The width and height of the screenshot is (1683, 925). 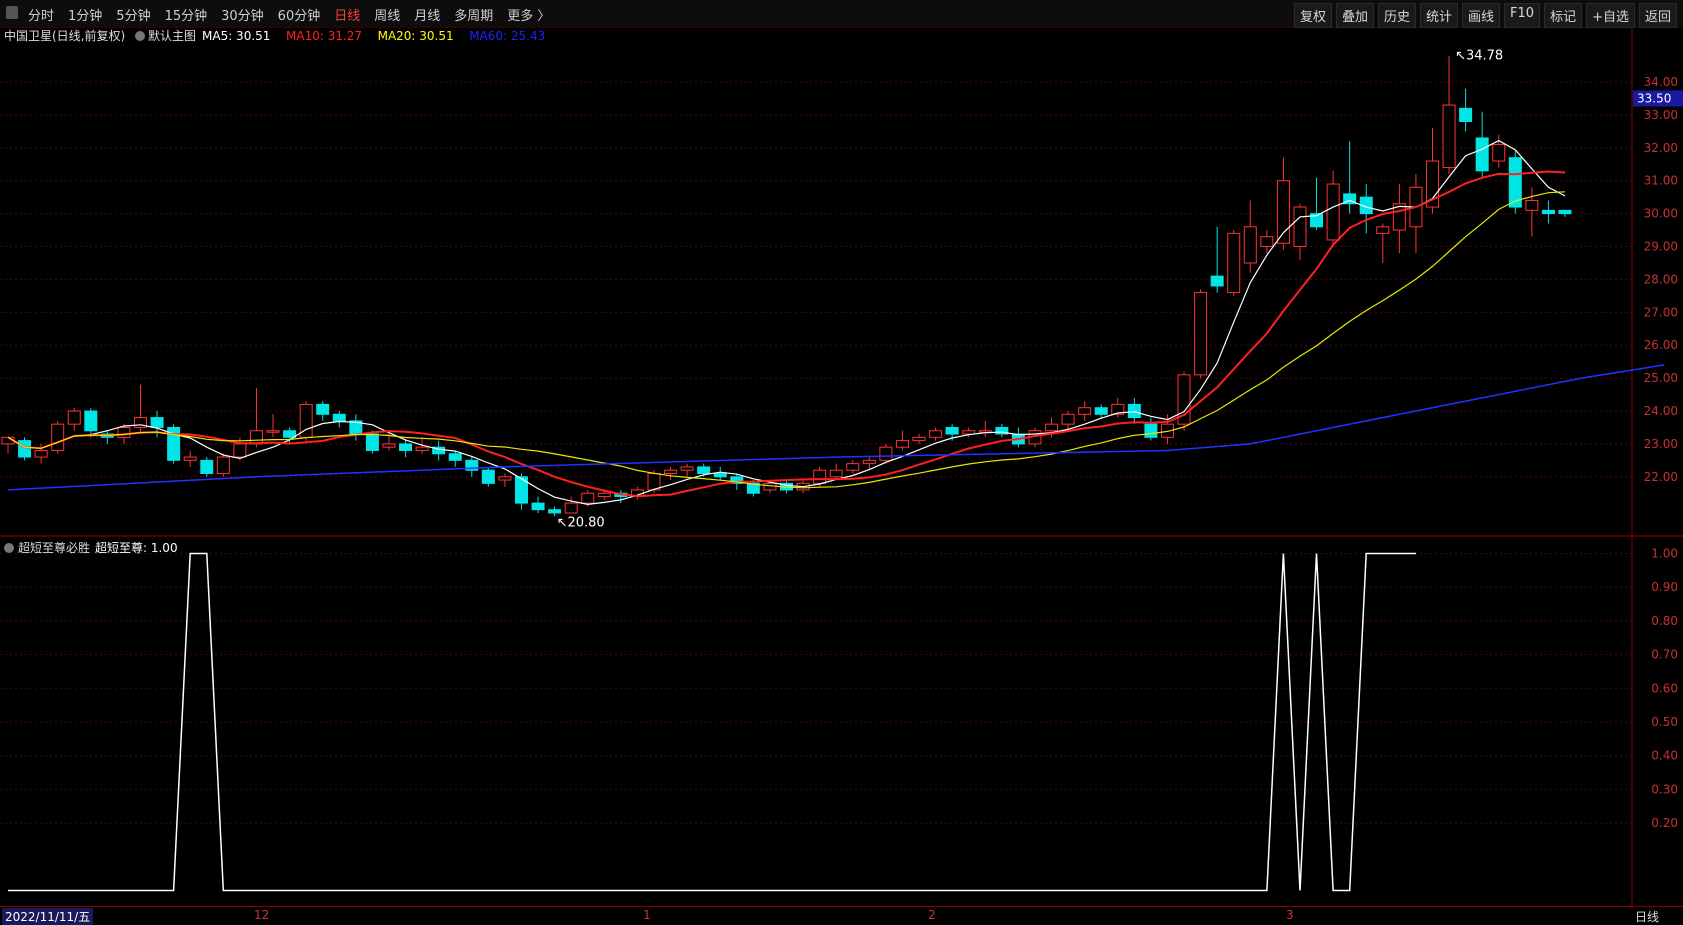 I want to click on period-tab-4: 30分钟, so click(x=242, y=14).